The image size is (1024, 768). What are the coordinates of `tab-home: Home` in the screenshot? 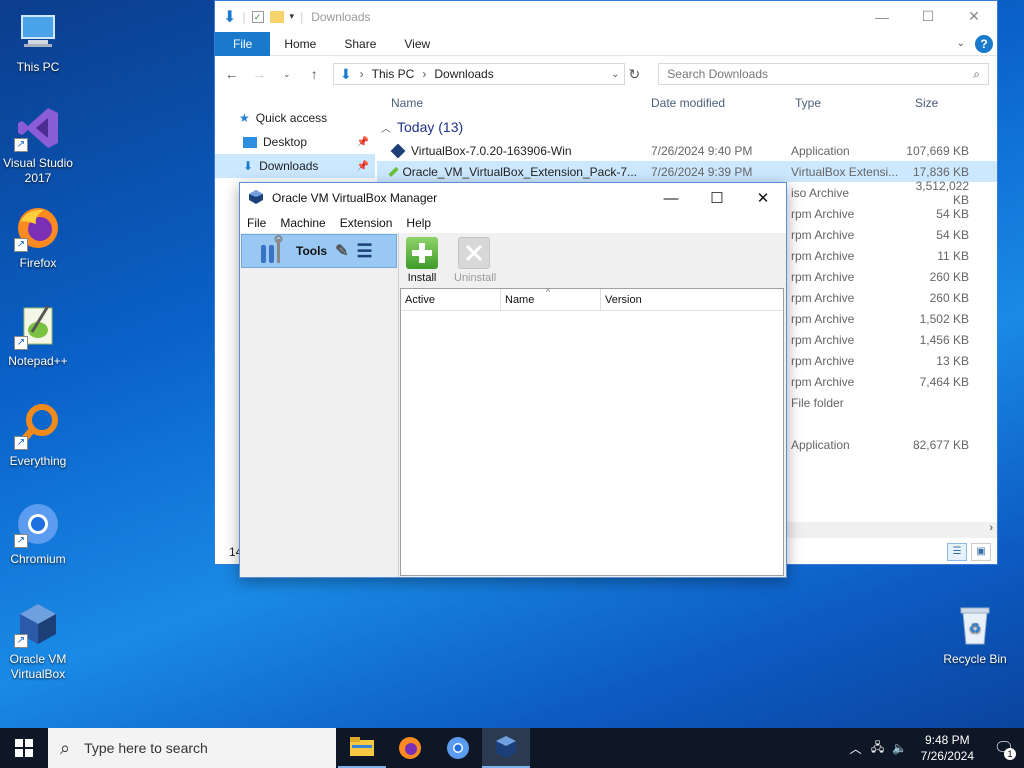 It's located at (300, 44).